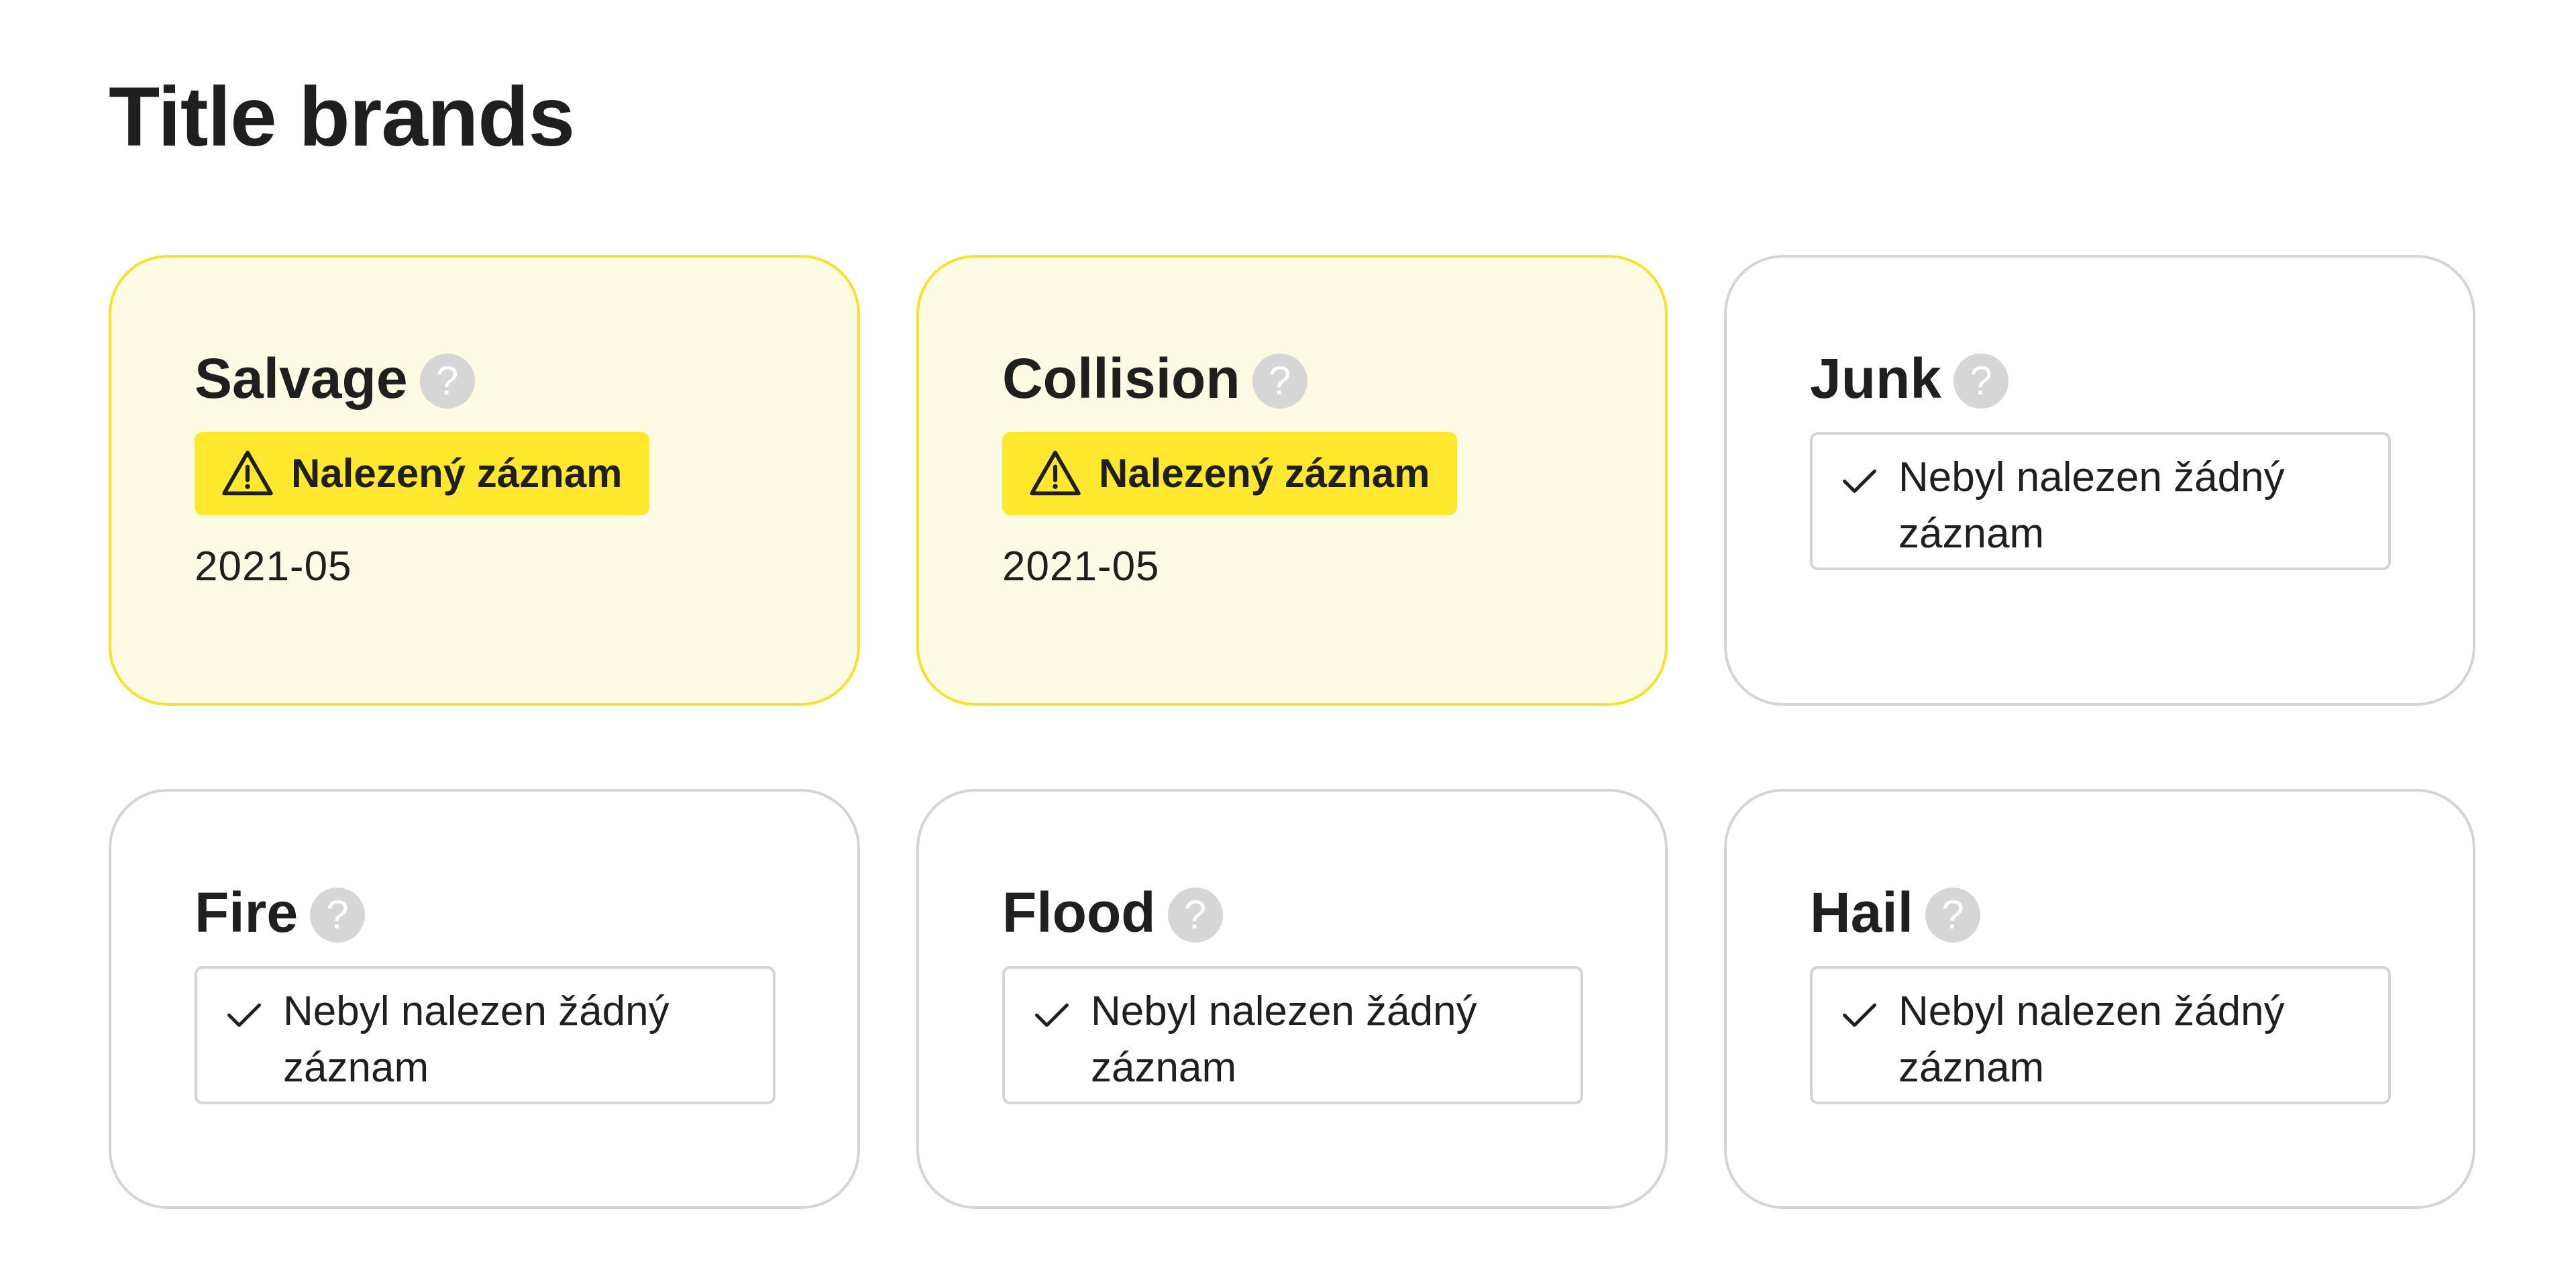  What do you see at coordinates (1876, 379) in the screenshot?
I see `card-title: Junk` at bounding box center [1876, 379].